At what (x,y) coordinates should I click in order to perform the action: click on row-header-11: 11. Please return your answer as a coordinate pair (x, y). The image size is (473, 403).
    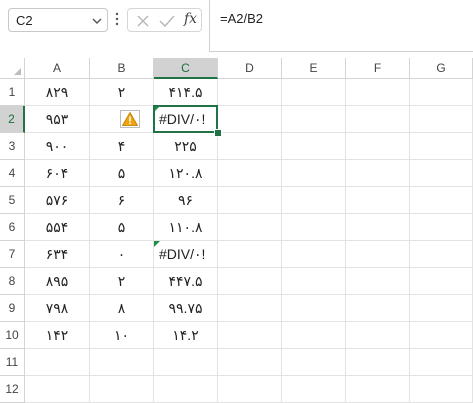
    Looking at the image, I should click on (12, 362).